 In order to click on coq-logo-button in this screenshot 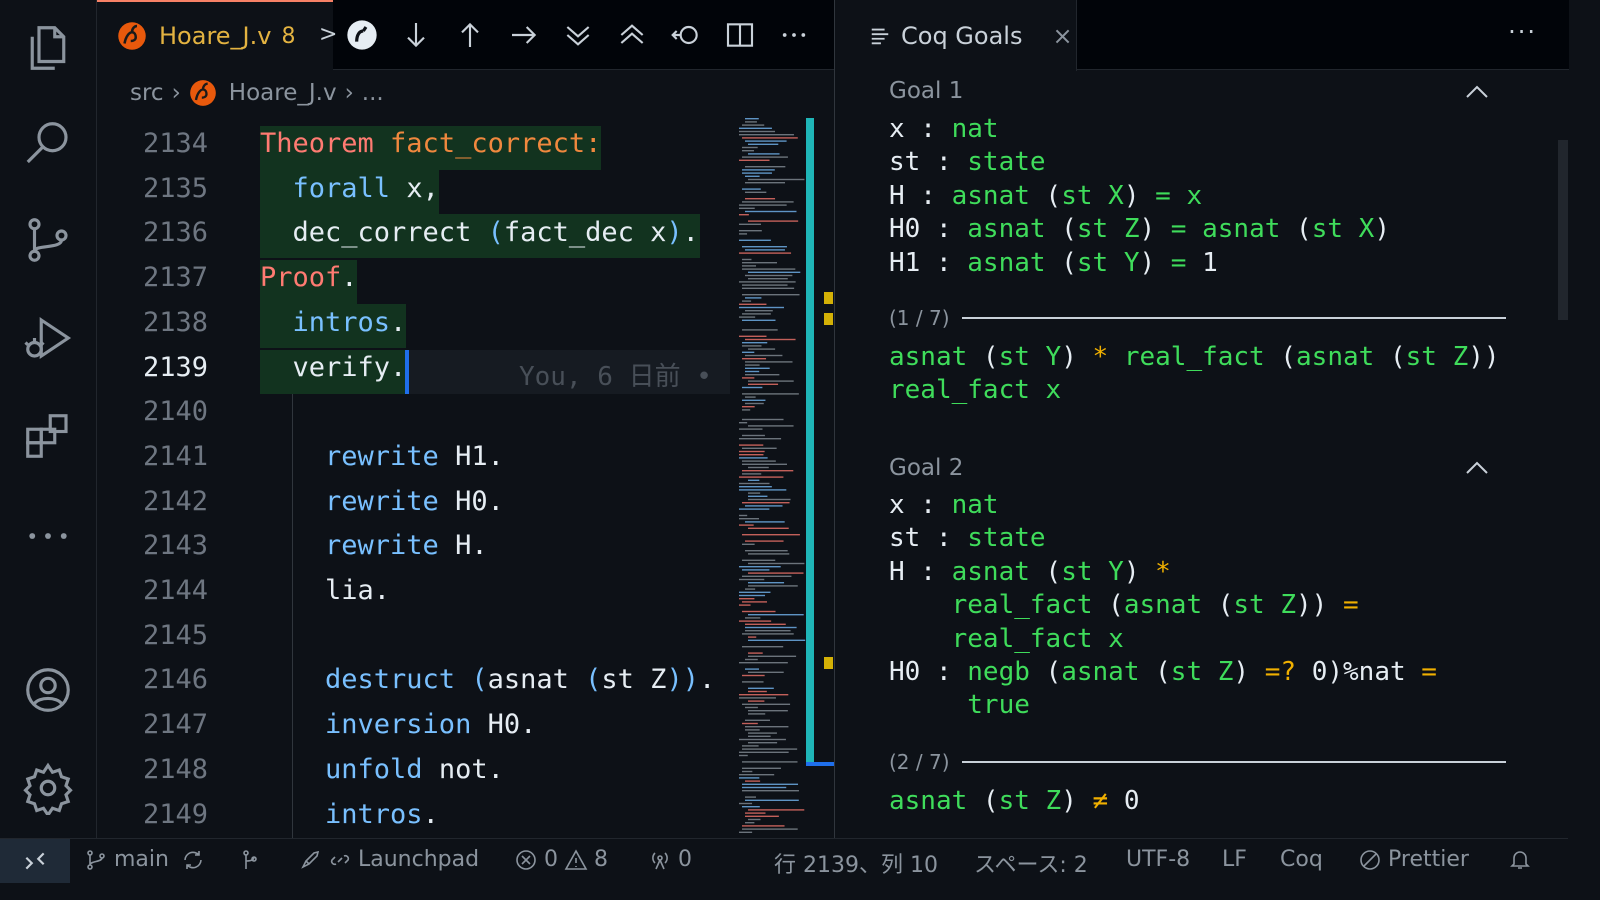, I will do `click(362, 35)`.